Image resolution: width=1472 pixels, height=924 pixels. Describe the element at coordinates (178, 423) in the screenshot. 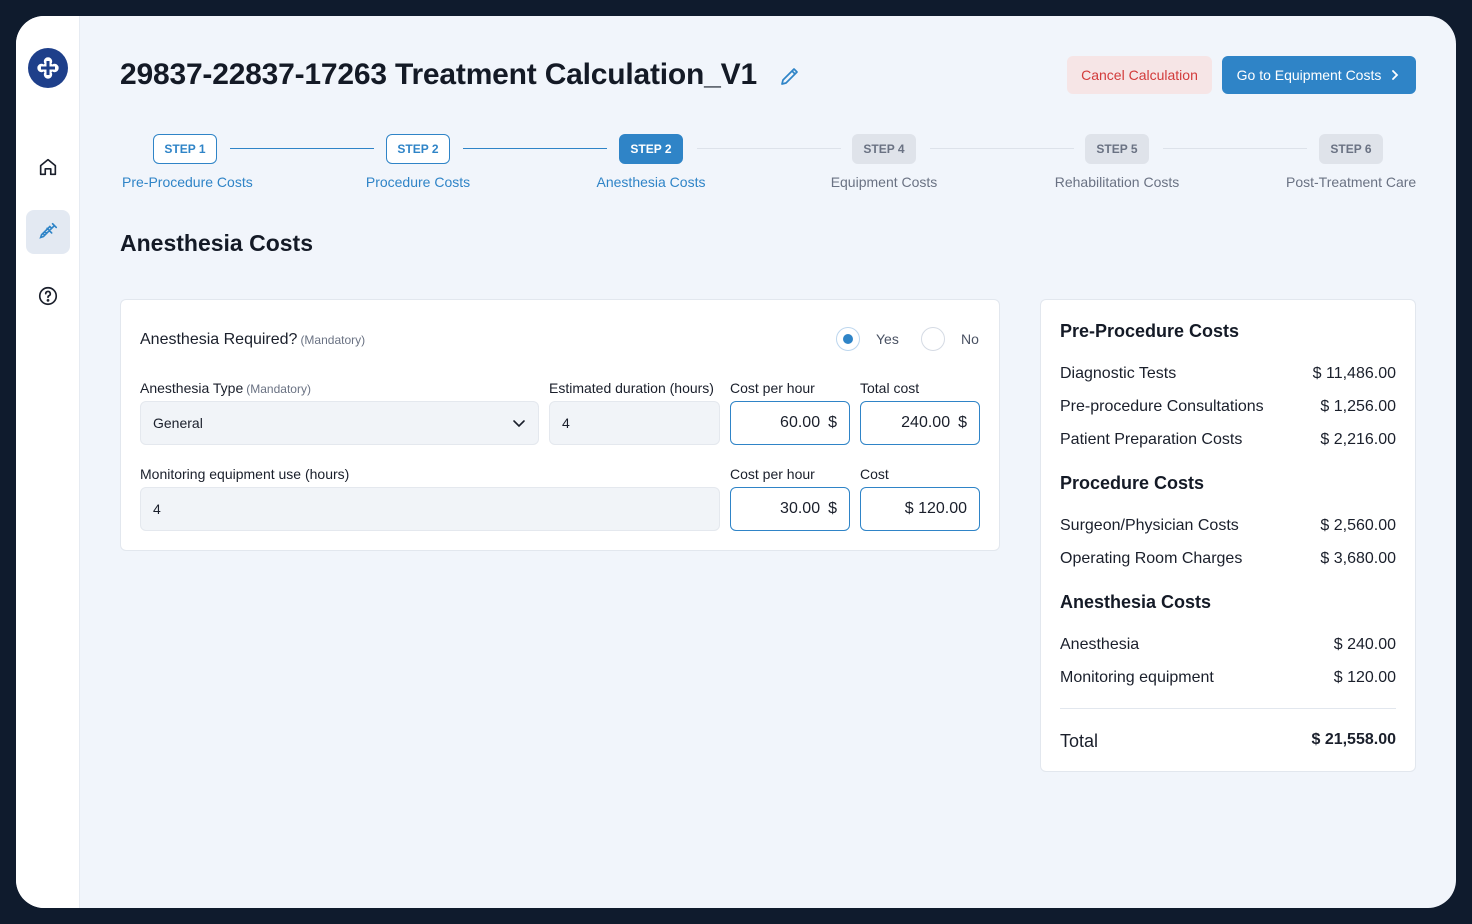

I see `anesthesia-type-value: General` at that location.